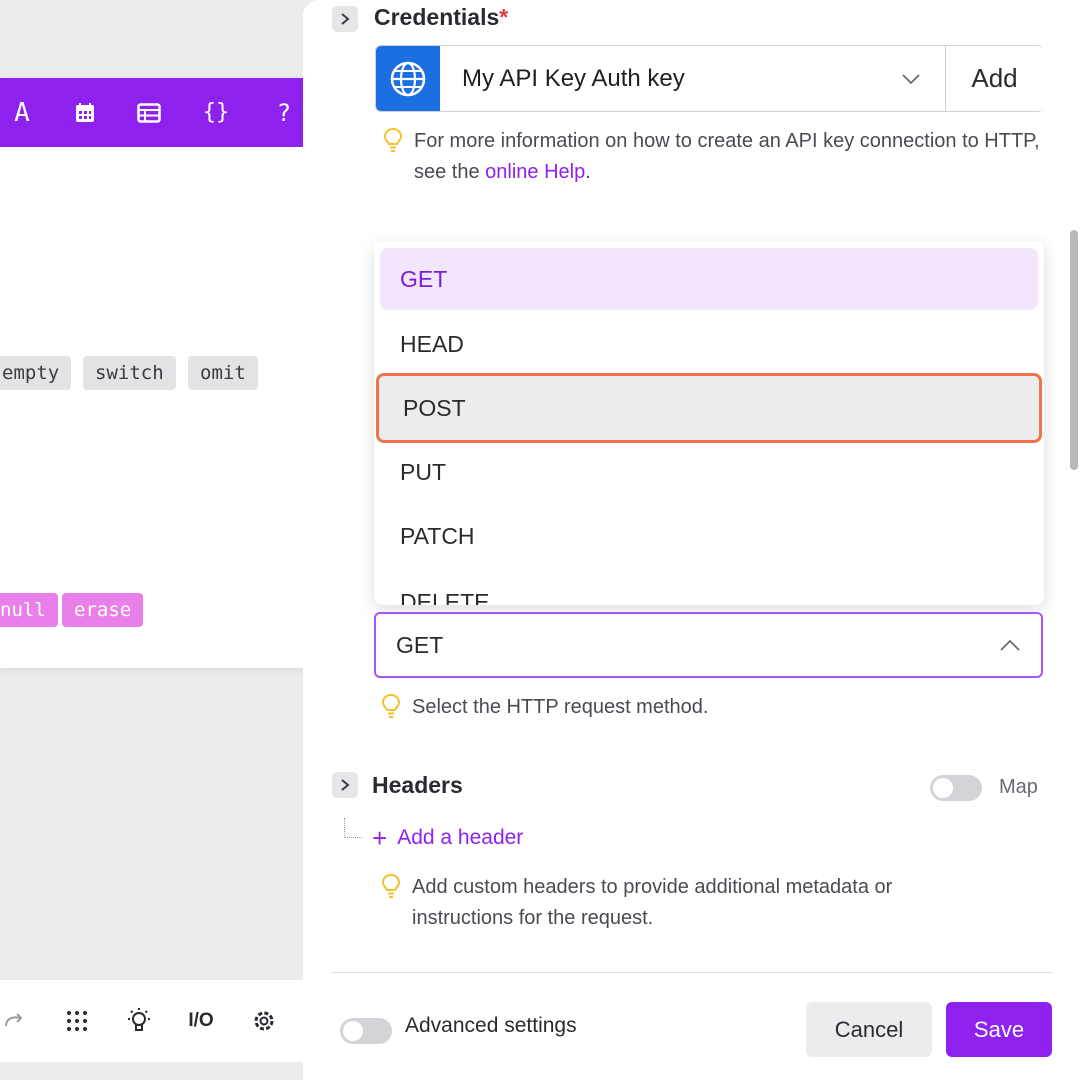 The width and height of the screenshot is (1080, 1080). I want to click on chip-label: omit, so click(223, 373).